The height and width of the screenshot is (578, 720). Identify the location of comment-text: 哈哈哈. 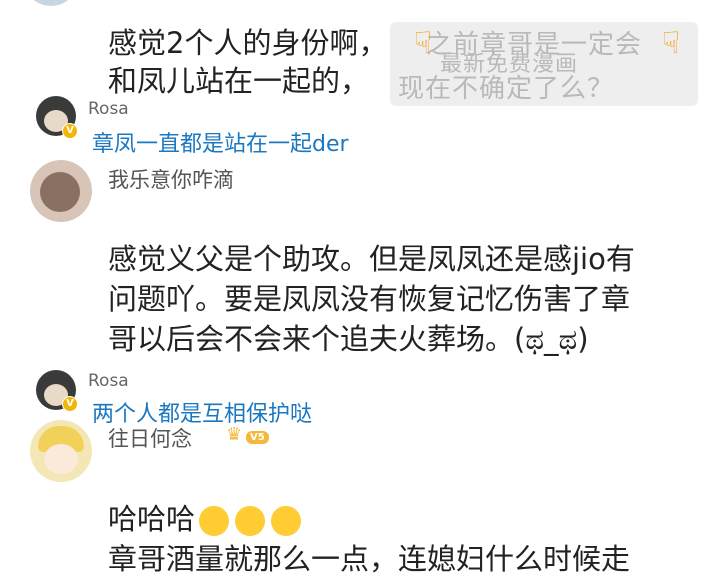
(152, 519).